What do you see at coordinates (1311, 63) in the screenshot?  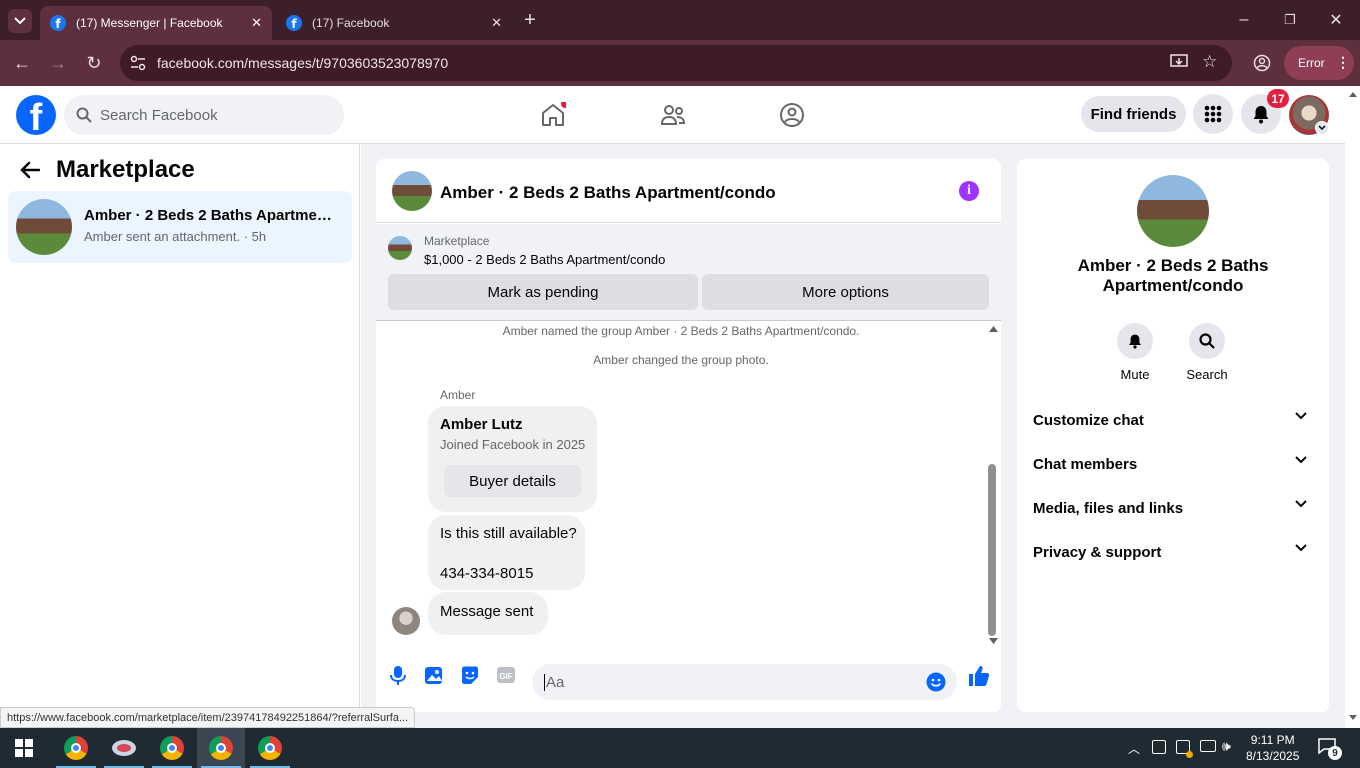 I see `error-label: Error` at bounding box center [1311, 63].